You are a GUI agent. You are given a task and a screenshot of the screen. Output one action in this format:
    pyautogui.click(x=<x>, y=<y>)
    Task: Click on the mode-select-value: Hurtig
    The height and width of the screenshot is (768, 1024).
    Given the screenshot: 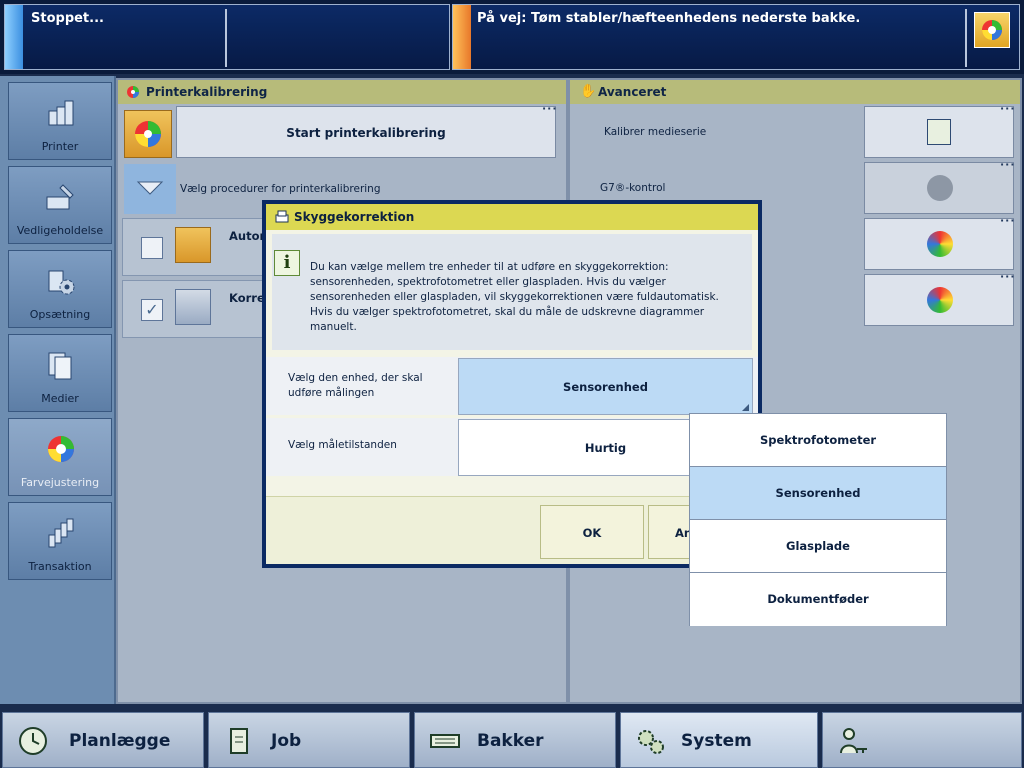 What is the action you would take?
    pyautogui.click(x=605, y=448)
    